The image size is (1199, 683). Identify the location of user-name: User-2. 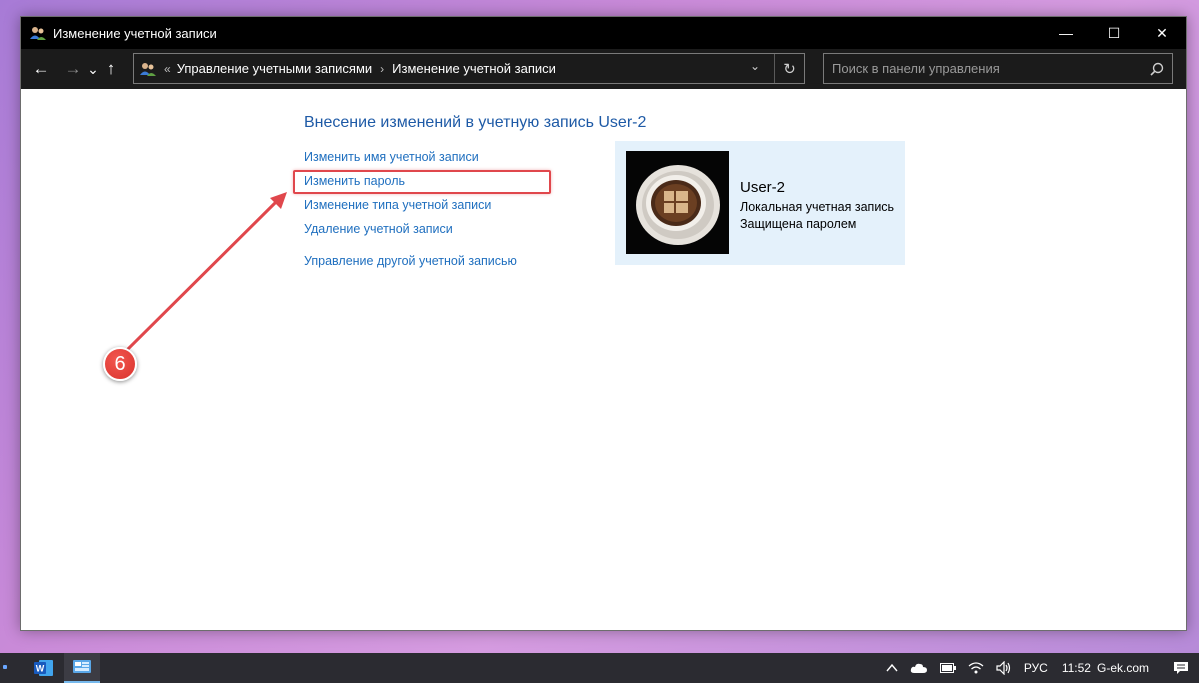
(763, 187).